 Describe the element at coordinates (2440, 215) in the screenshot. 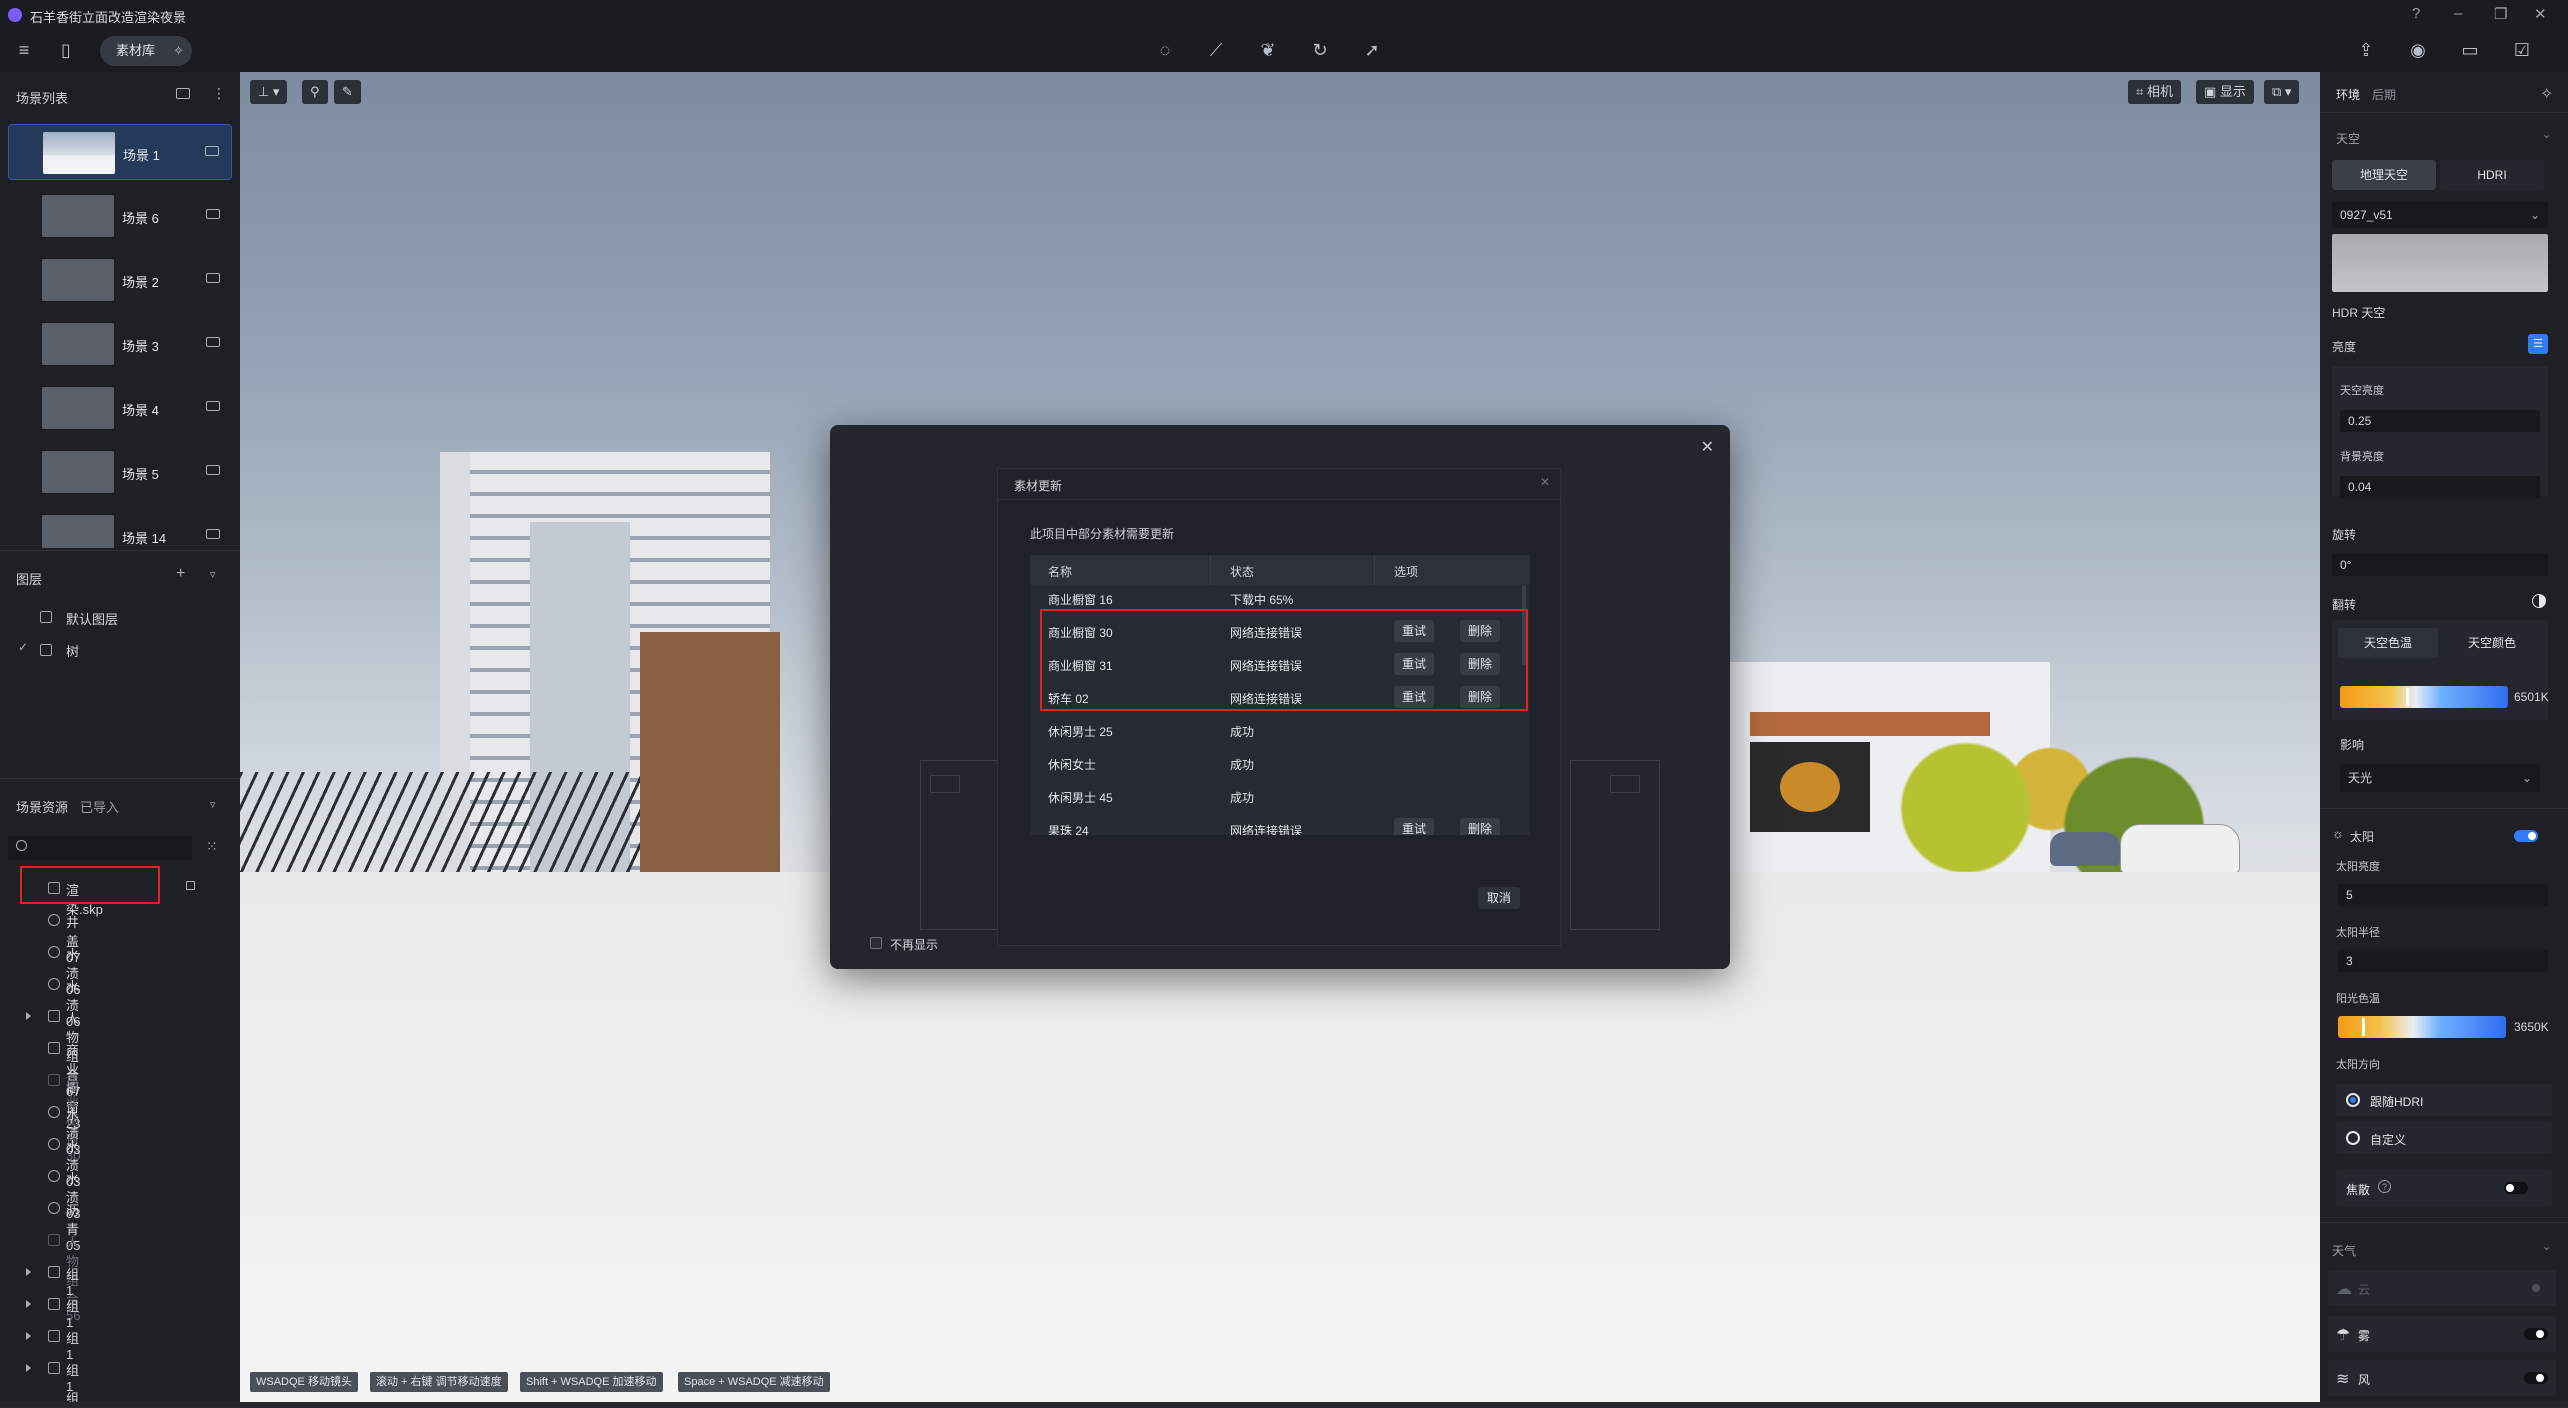

I see `hdri-select: 0927_v51 ⌄` at that location.